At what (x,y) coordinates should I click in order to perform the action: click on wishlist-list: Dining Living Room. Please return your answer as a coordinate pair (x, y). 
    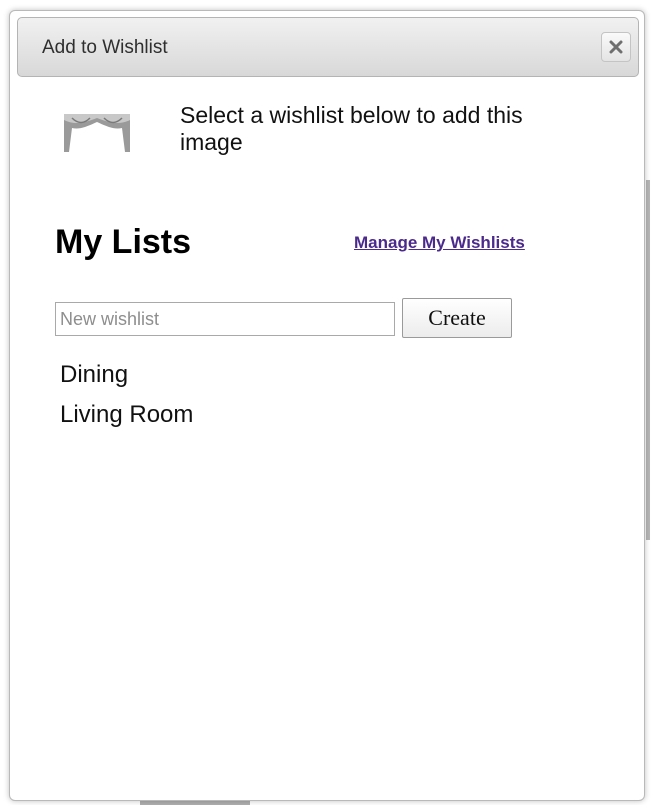
    Looking at the image, I should click on (126, 395).